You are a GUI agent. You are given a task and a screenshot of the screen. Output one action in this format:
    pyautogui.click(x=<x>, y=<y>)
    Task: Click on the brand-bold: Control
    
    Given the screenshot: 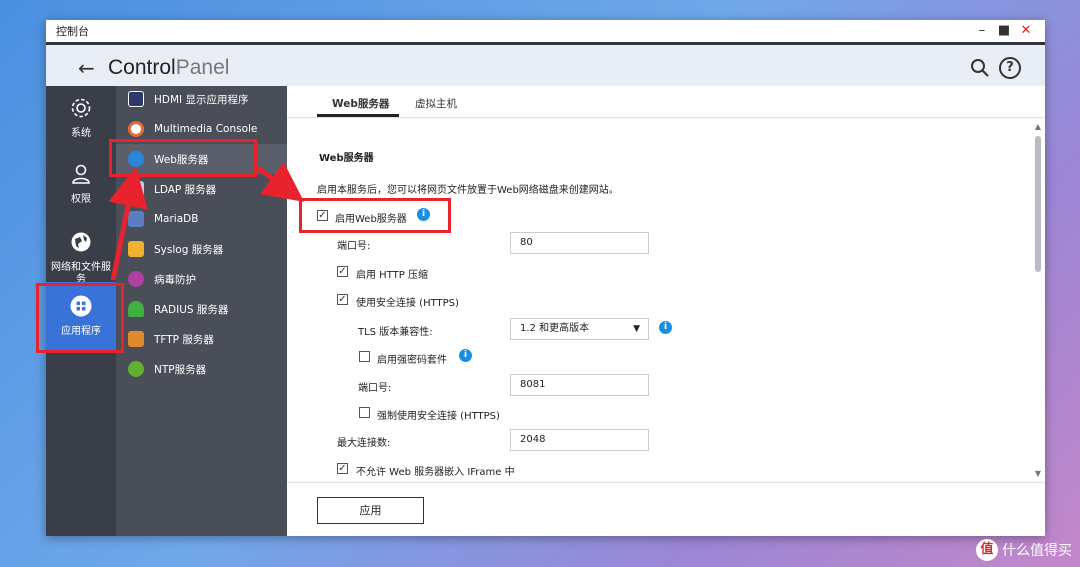 What is the action you would take?
    pyautogui.click(x=142, y=67)
    